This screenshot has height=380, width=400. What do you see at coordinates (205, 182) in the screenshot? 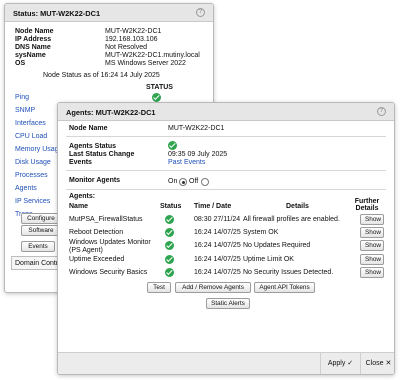
I see `monitor-off-radio` at bounding box center [205, 182].